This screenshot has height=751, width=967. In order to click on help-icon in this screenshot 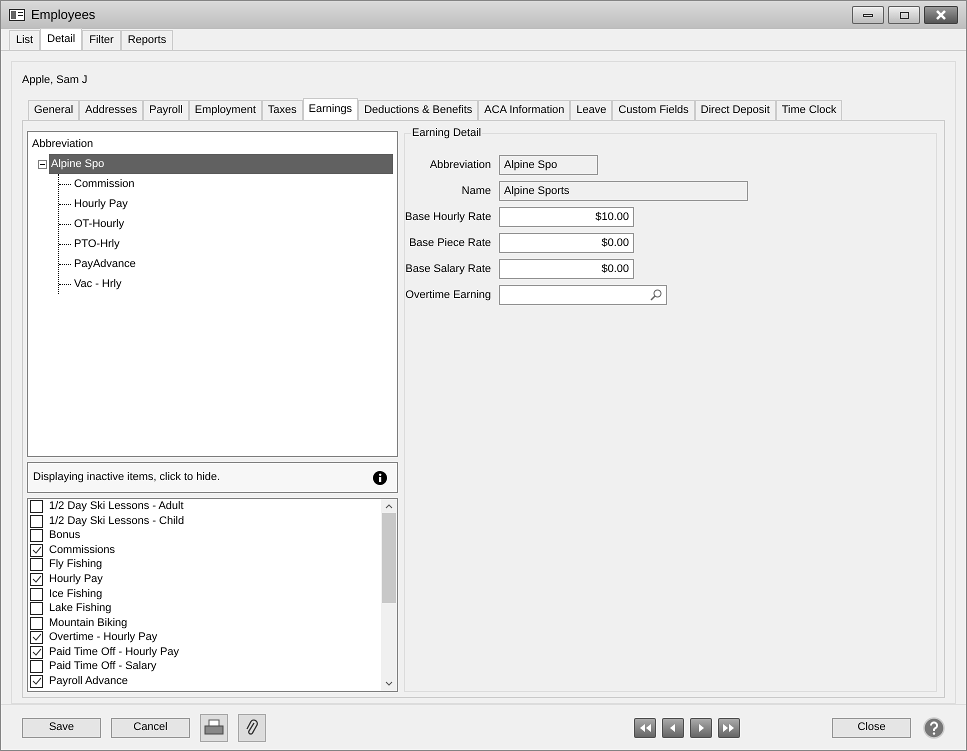, I will do `click(934, 727)`.